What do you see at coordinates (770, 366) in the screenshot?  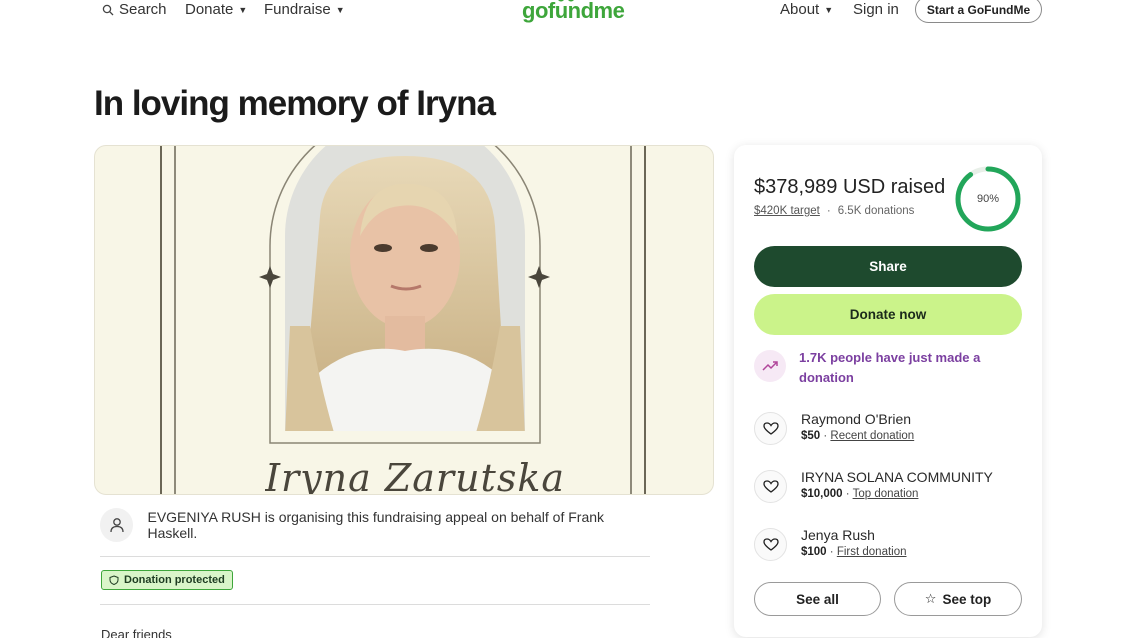 I see `trending-up-icon` at bounding box center [770, 366].